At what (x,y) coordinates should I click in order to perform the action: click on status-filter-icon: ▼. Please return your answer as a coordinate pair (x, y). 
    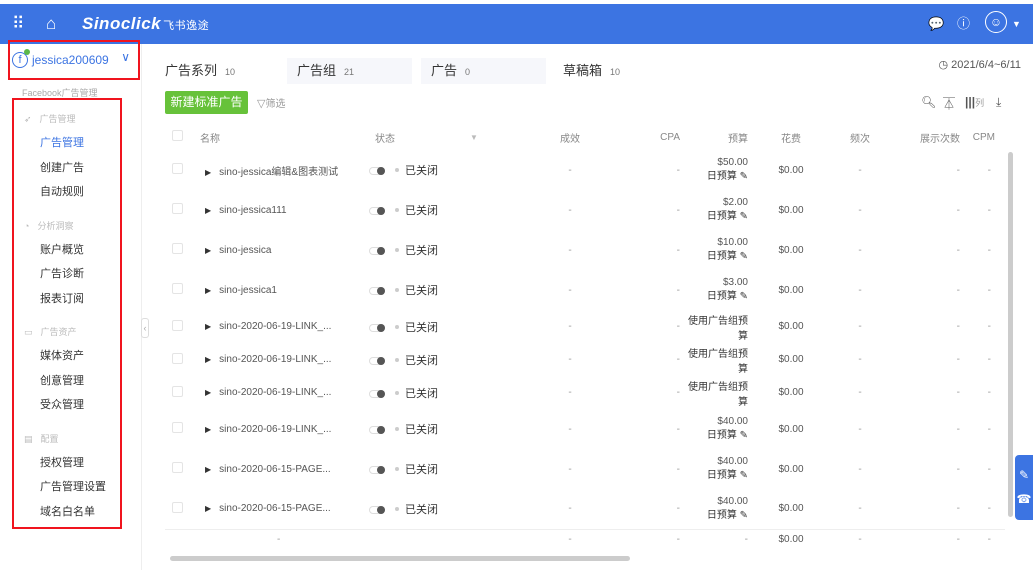
    Looking at the image, I should click on (485, 137).